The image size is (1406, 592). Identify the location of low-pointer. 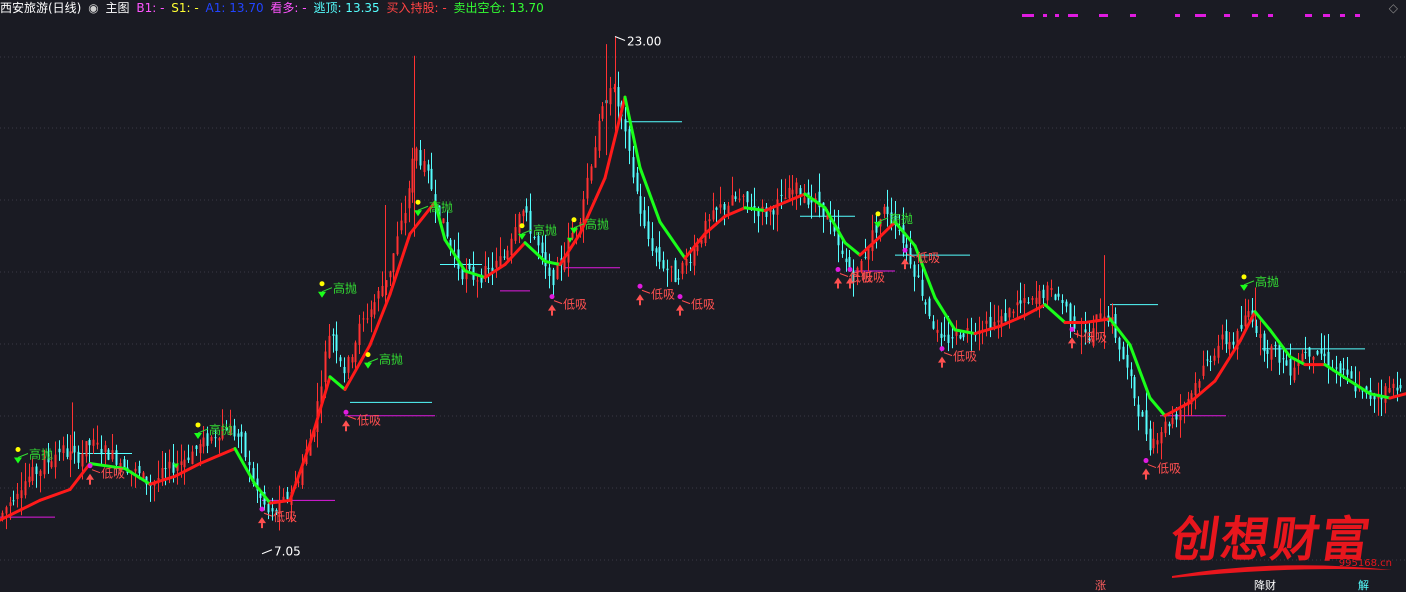
(267, 552).